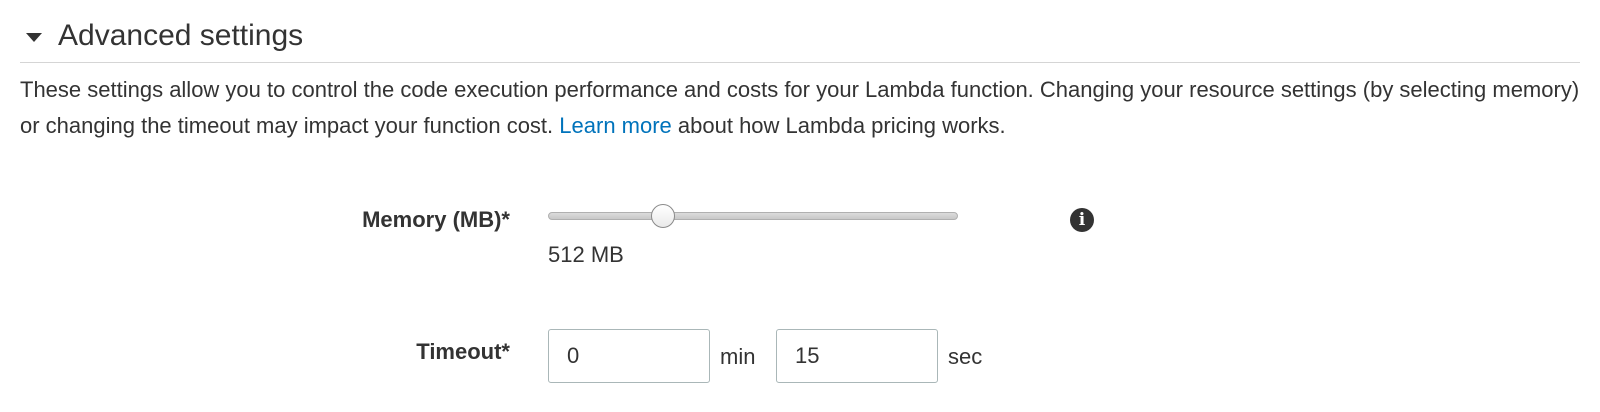 This screenshot has width=1600, height=412. What do you see at coordinates (857, 356) in the screenshot?
I see `timeout-seconds-input` at bounding box center [857, 356].